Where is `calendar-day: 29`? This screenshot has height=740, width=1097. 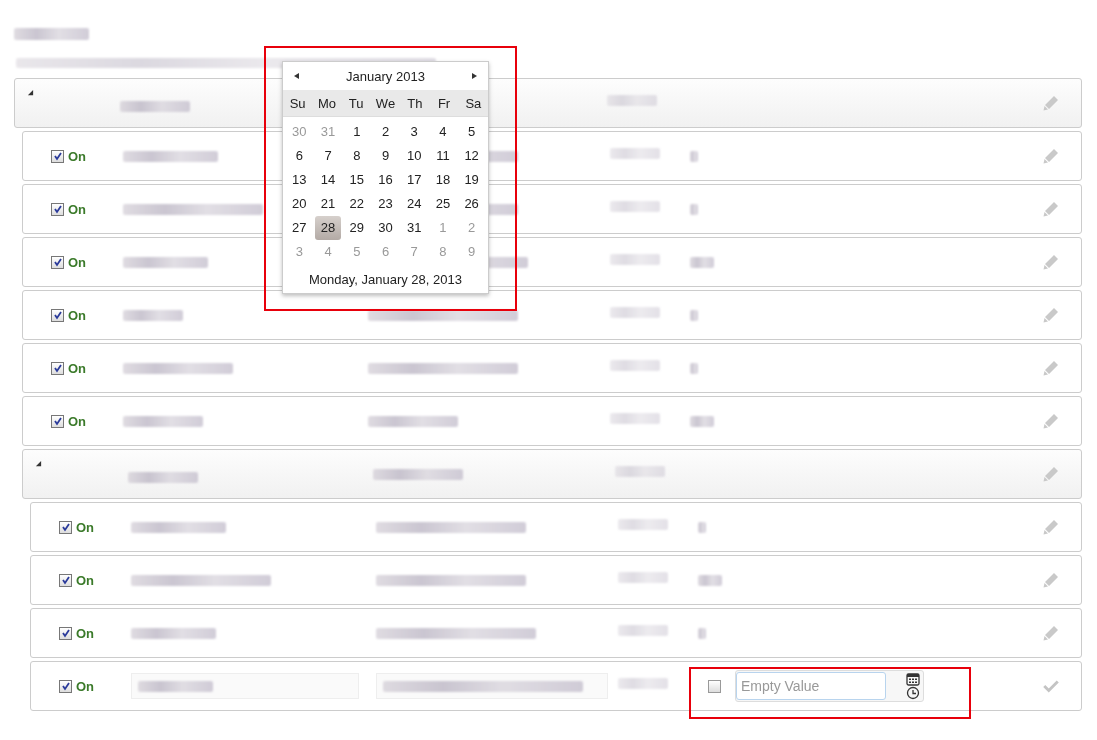 calendar-day: 29 is located at coordinates (357, 228).